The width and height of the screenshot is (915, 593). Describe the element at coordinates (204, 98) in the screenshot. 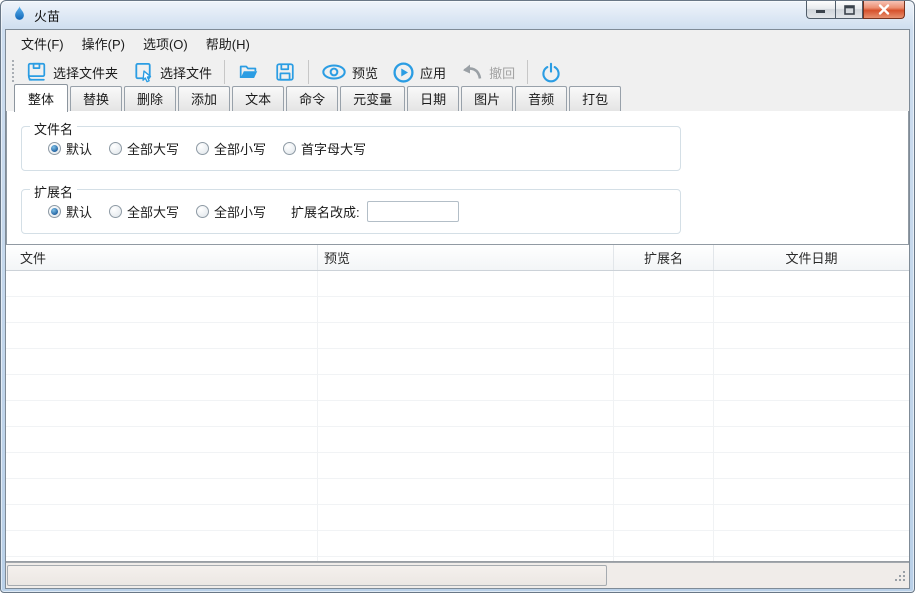

I see `tab-add: 添加` at that location.